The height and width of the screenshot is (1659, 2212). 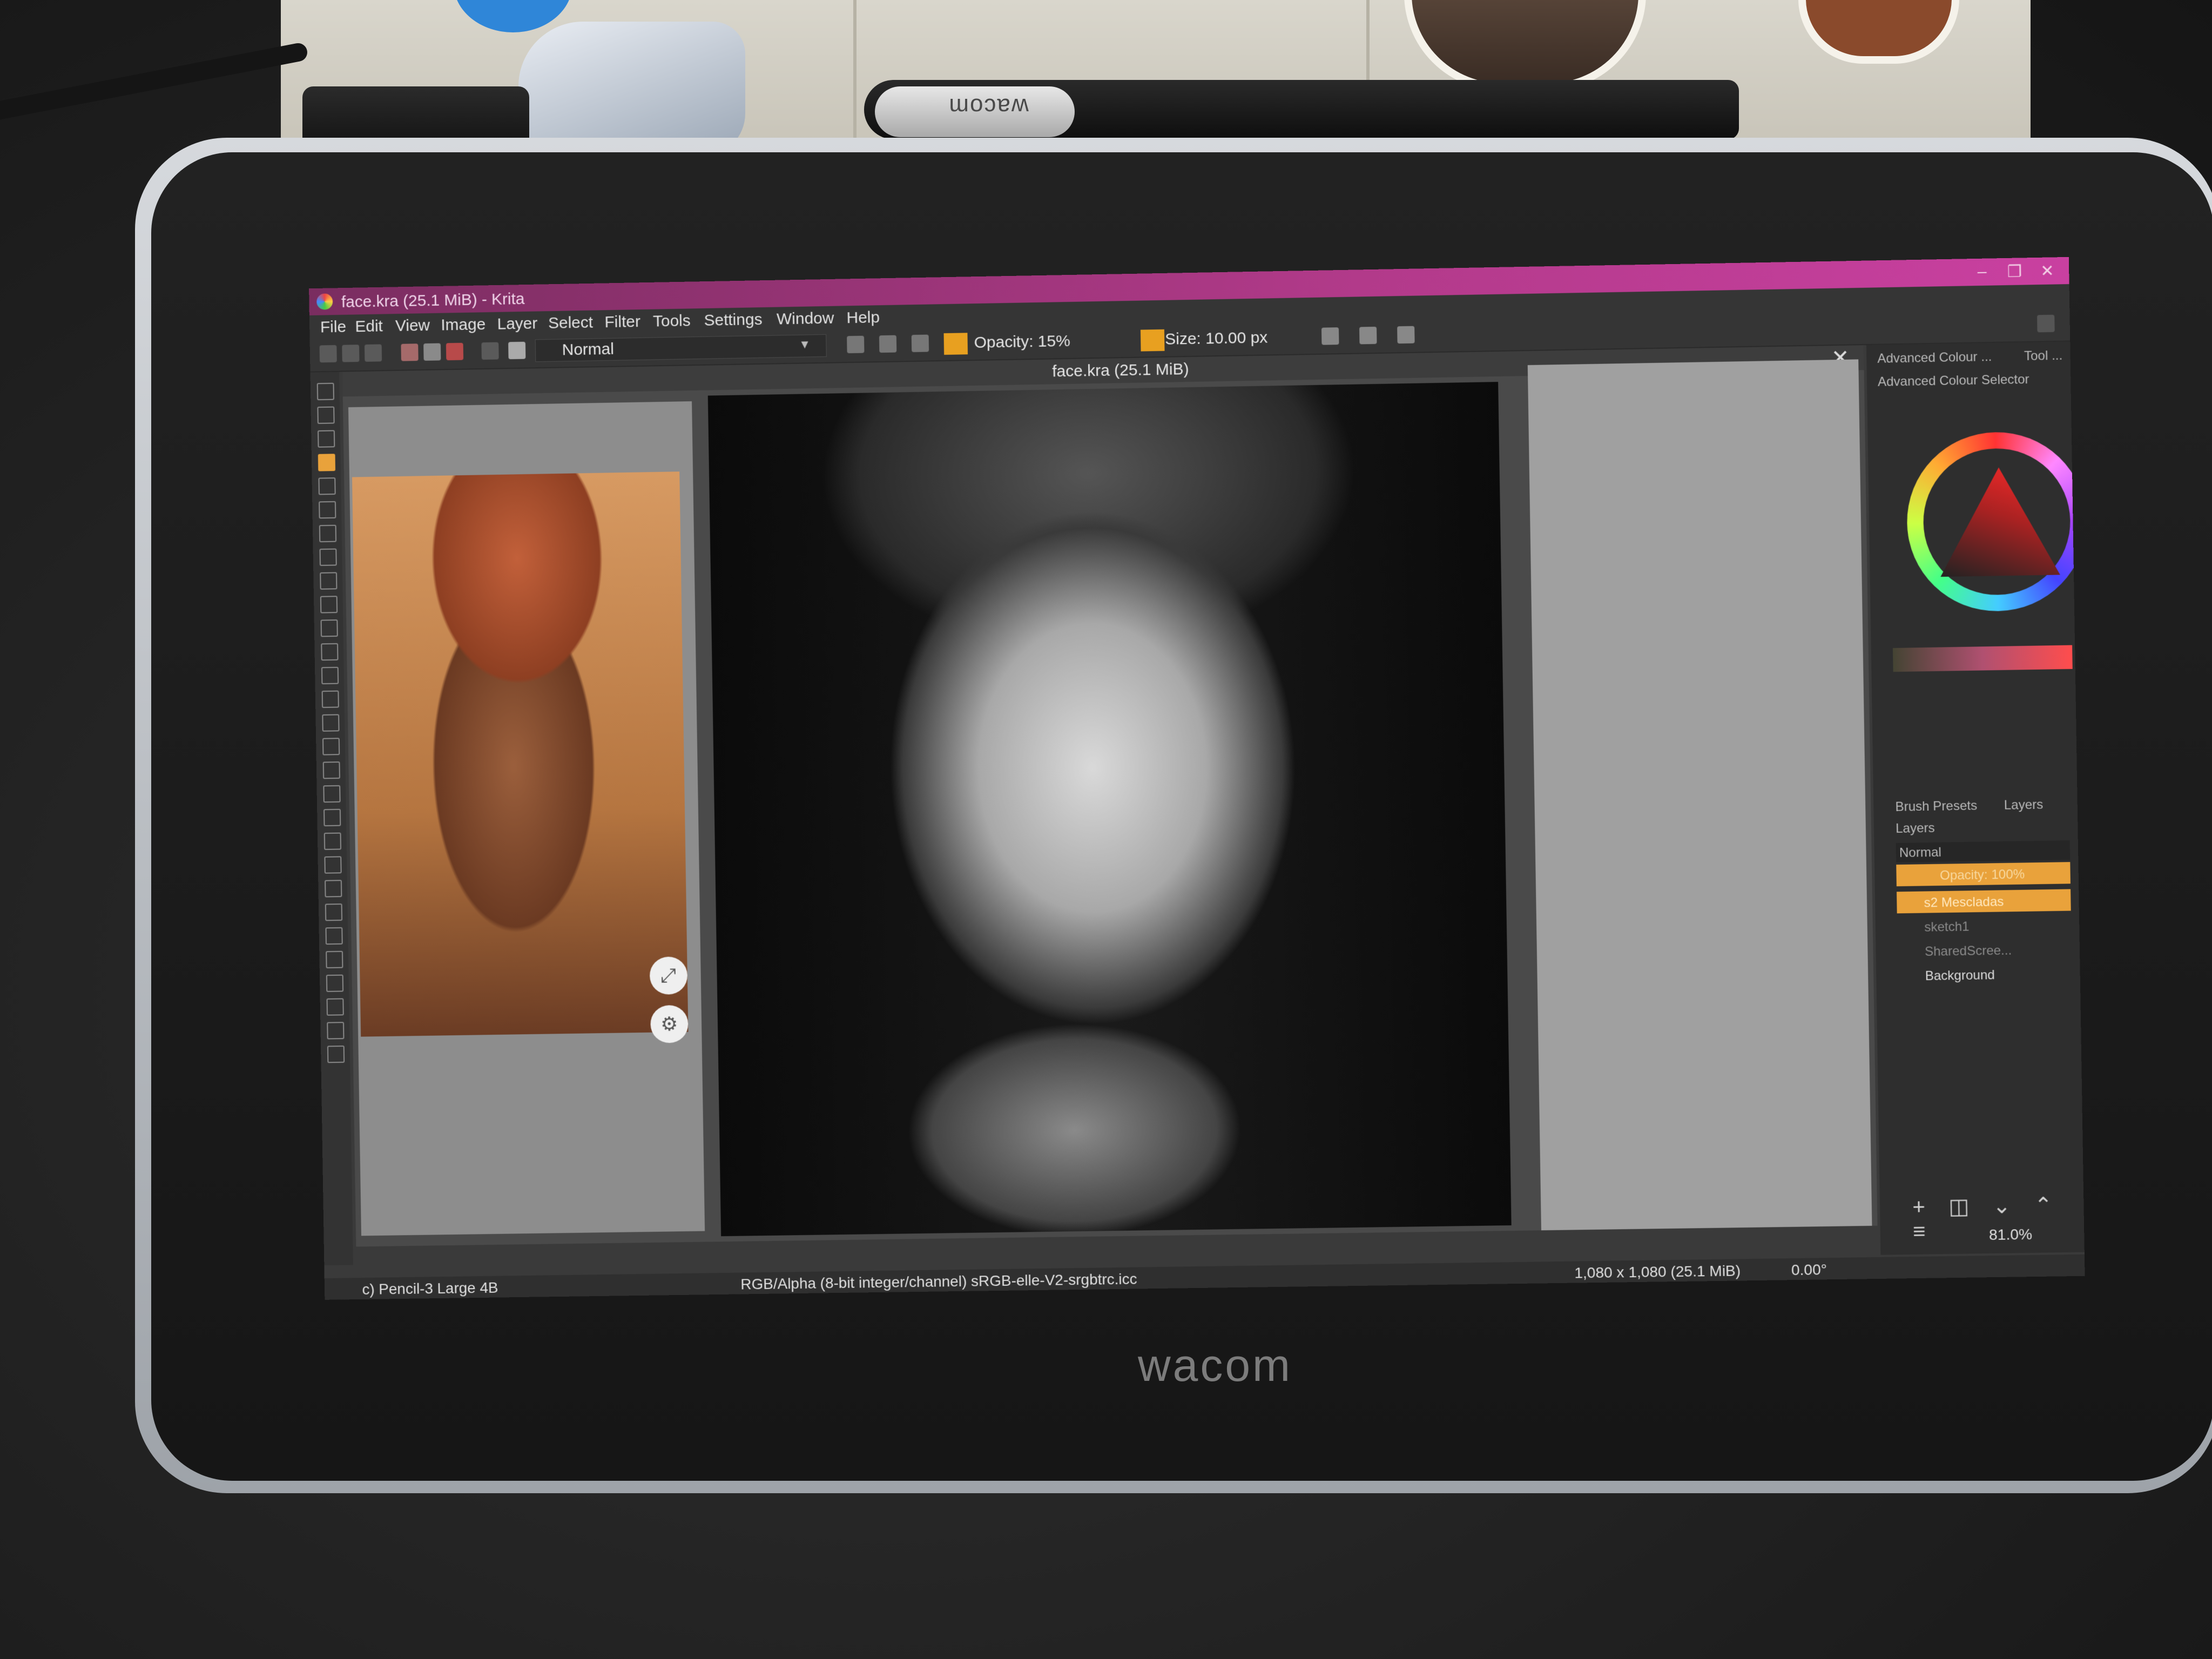 I want to click on image-size-info: 1,080 x 1,080 (25.1 MiB), so click(x=1657, y=1272).